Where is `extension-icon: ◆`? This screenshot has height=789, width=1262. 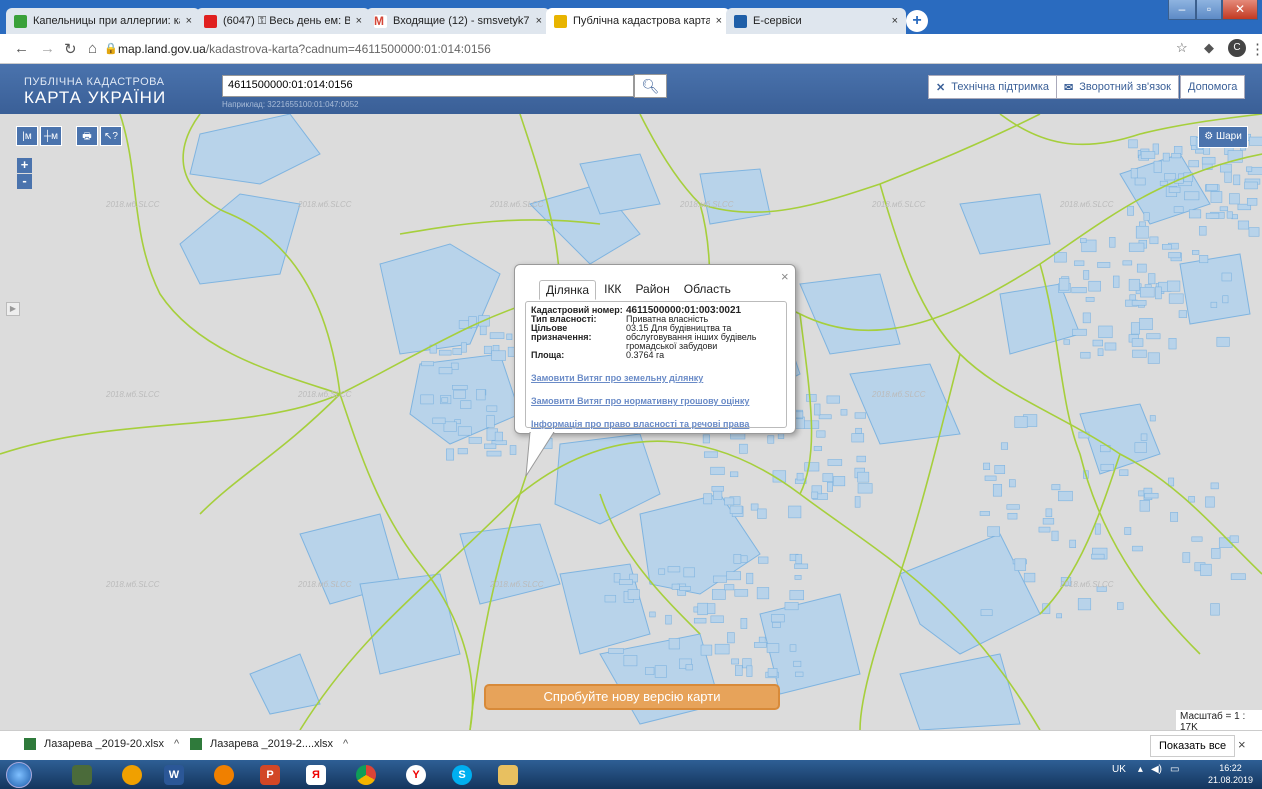
extension-icon: ◆ is located at coordinates (1209, 48).